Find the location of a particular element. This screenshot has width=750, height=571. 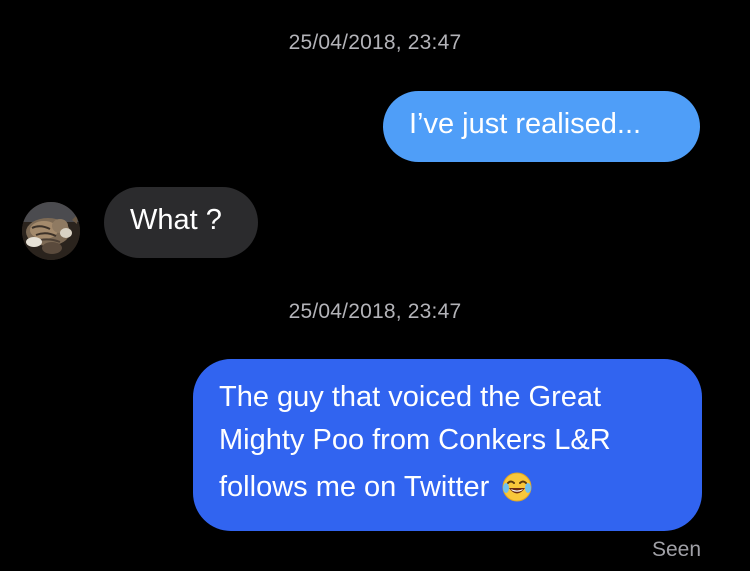

message-text-line: The guy that voiced the Great is located at coordinates (410, 397).